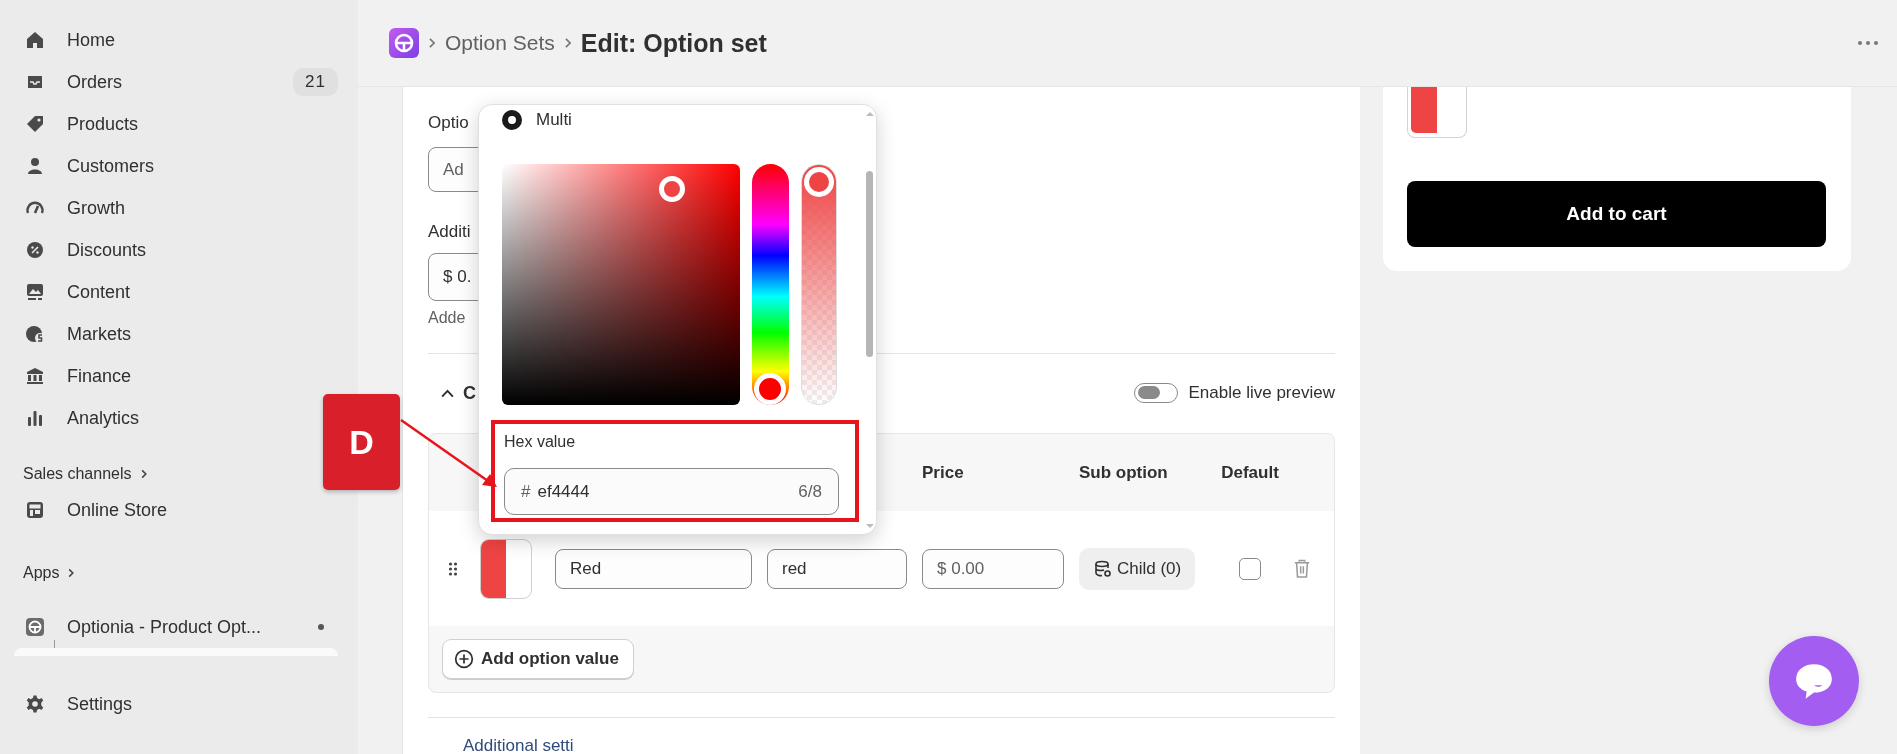  I want to click on nav-item: Products, so click(76, 124).